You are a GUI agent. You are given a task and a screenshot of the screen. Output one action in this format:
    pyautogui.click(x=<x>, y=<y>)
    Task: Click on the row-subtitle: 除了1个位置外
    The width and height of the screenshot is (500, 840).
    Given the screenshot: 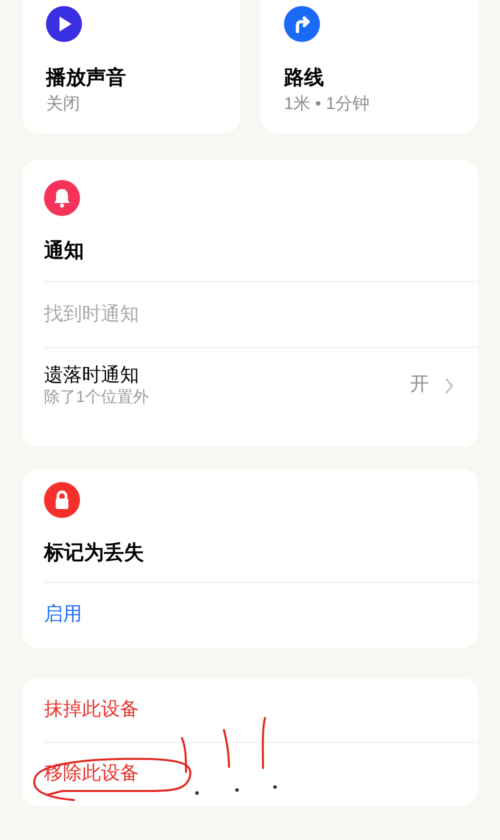 What is the action you would take?
    pyautogui.click(x=97, y=398)
    